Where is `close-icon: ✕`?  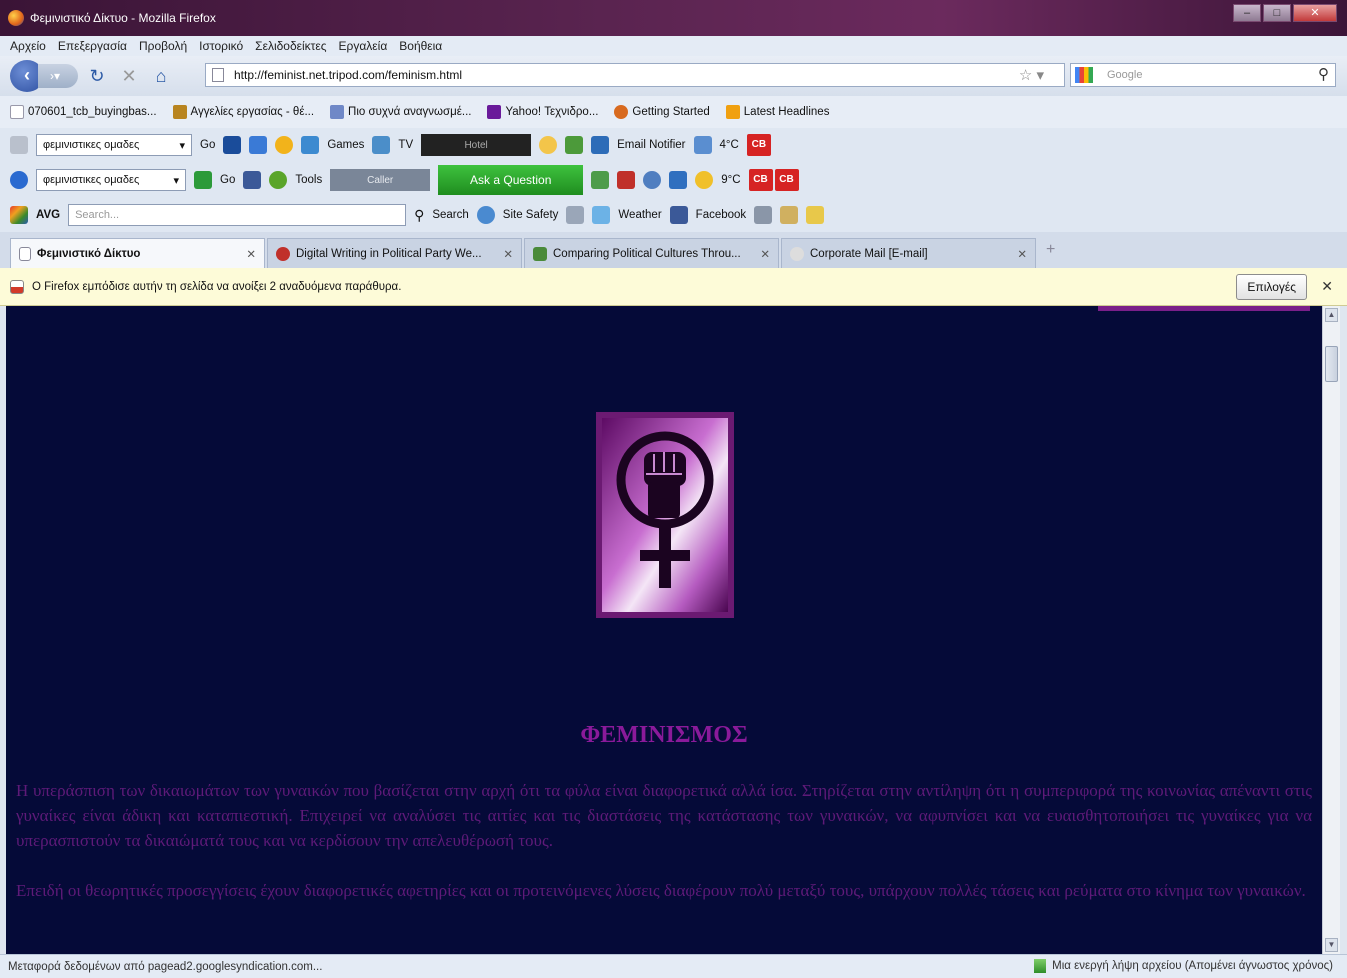 close-icon: ✕ is located at coordinates (1327, 286).